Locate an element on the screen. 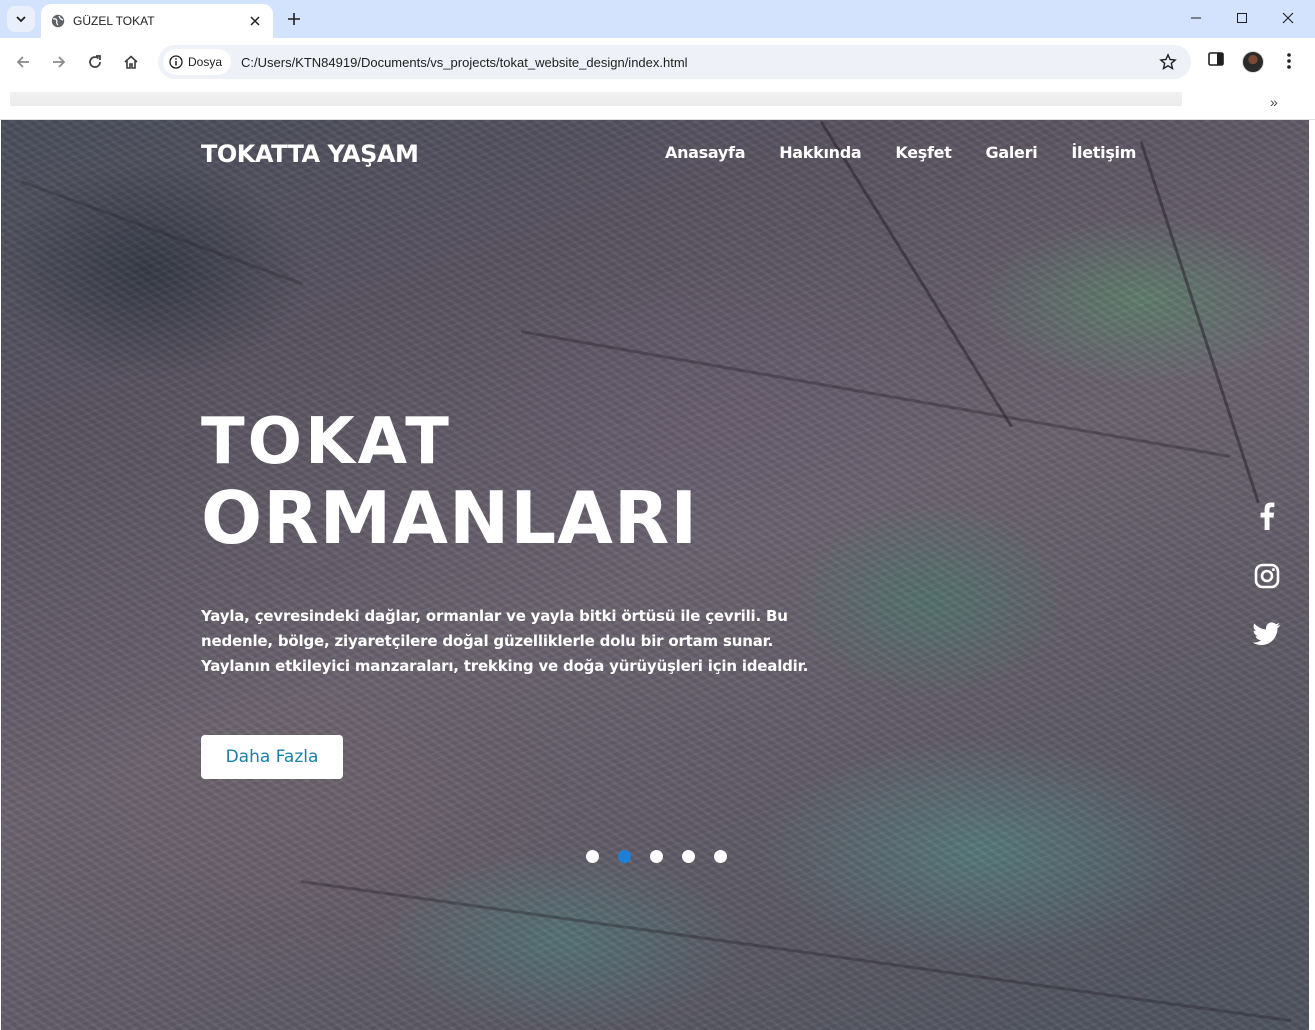 The image size is (1315, 1030). instagram-icon is located at coordinates (1267, 576).